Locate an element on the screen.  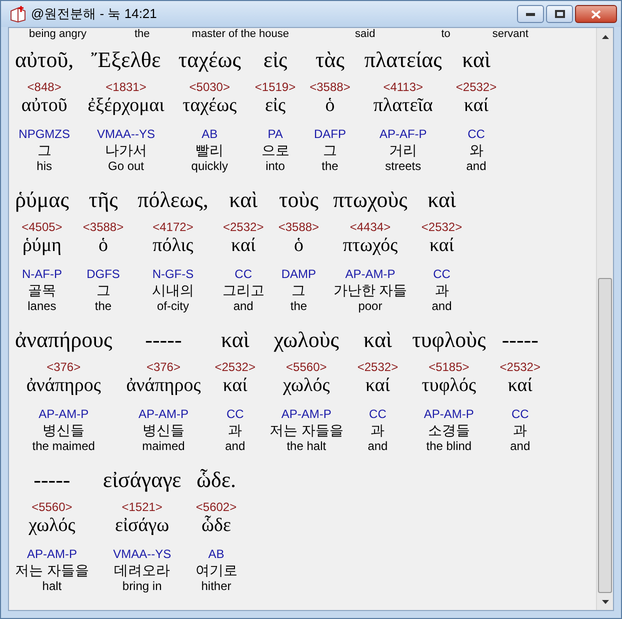
strong-number: <4172> is located at coordinates (173, 227).